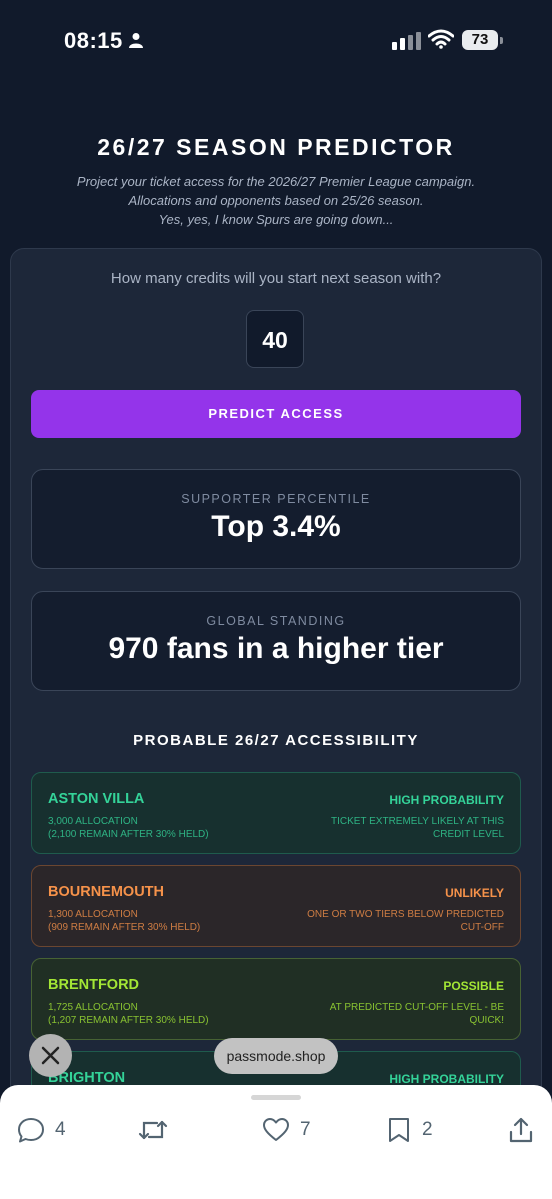 The image size is (552, 1199). I want to click on like-button: 7, so click(286, 1130).